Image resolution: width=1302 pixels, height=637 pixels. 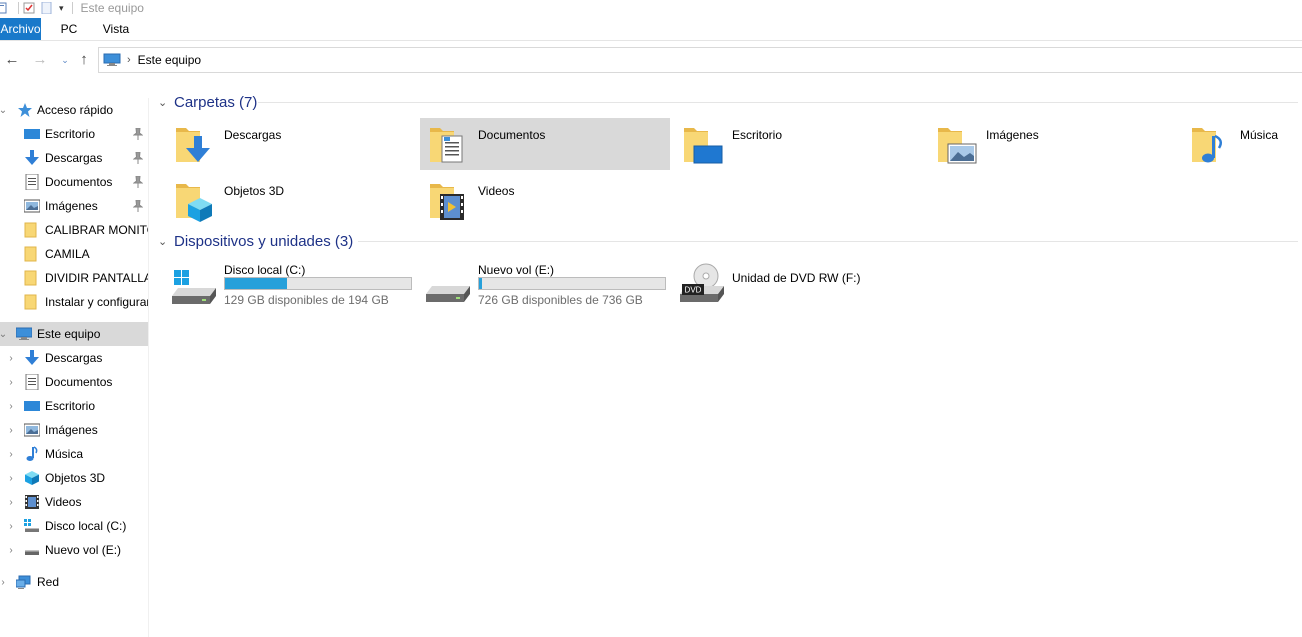 I want to click on sidebar-item-imagenes: Imágenes, so click(x=74, y=206).